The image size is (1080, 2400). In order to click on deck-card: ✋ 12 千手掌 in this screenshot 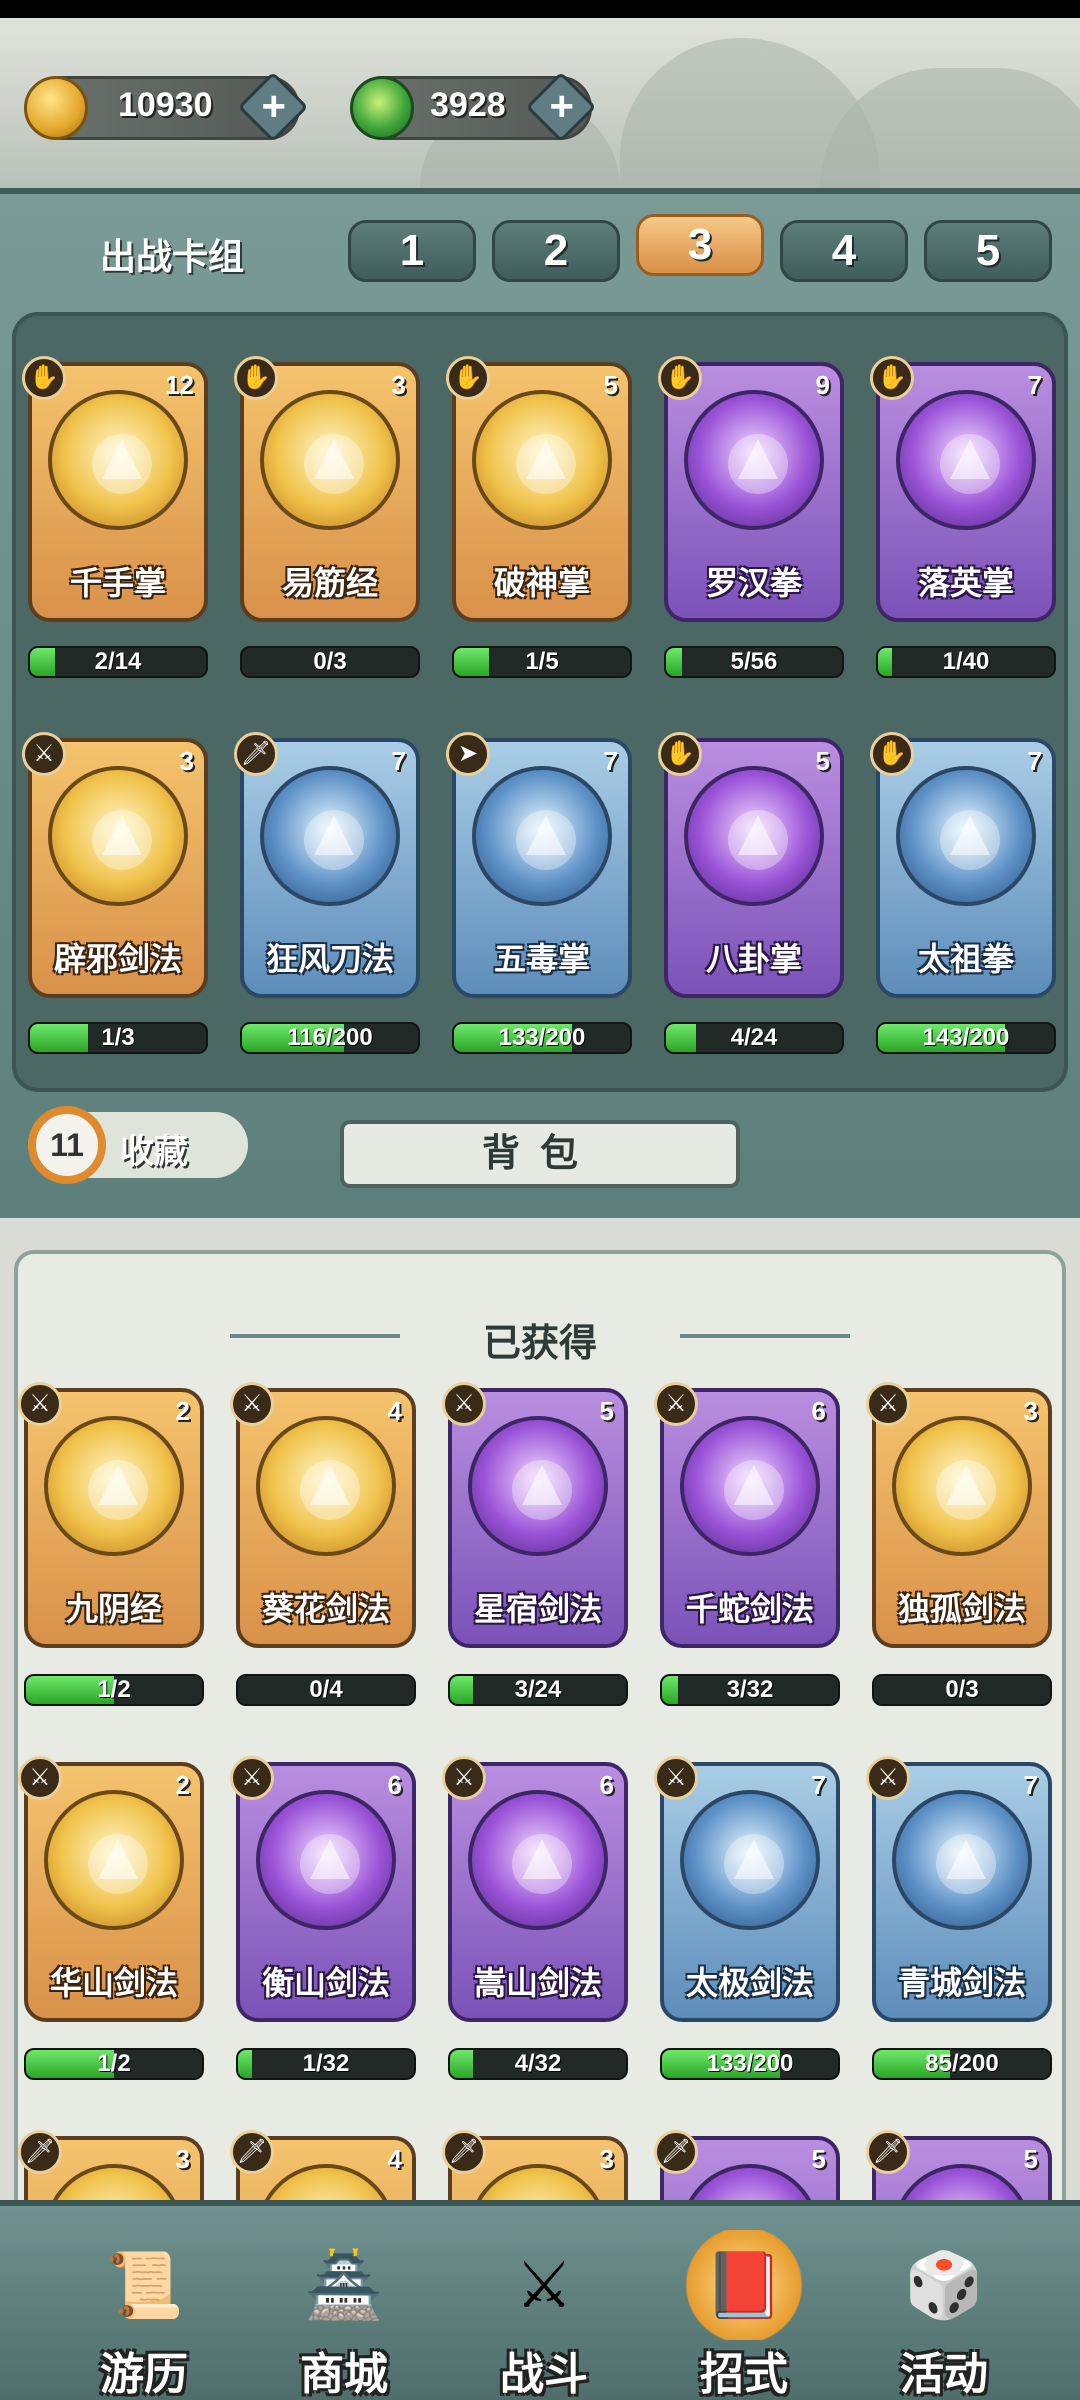, I will do `click(115, 489)`.